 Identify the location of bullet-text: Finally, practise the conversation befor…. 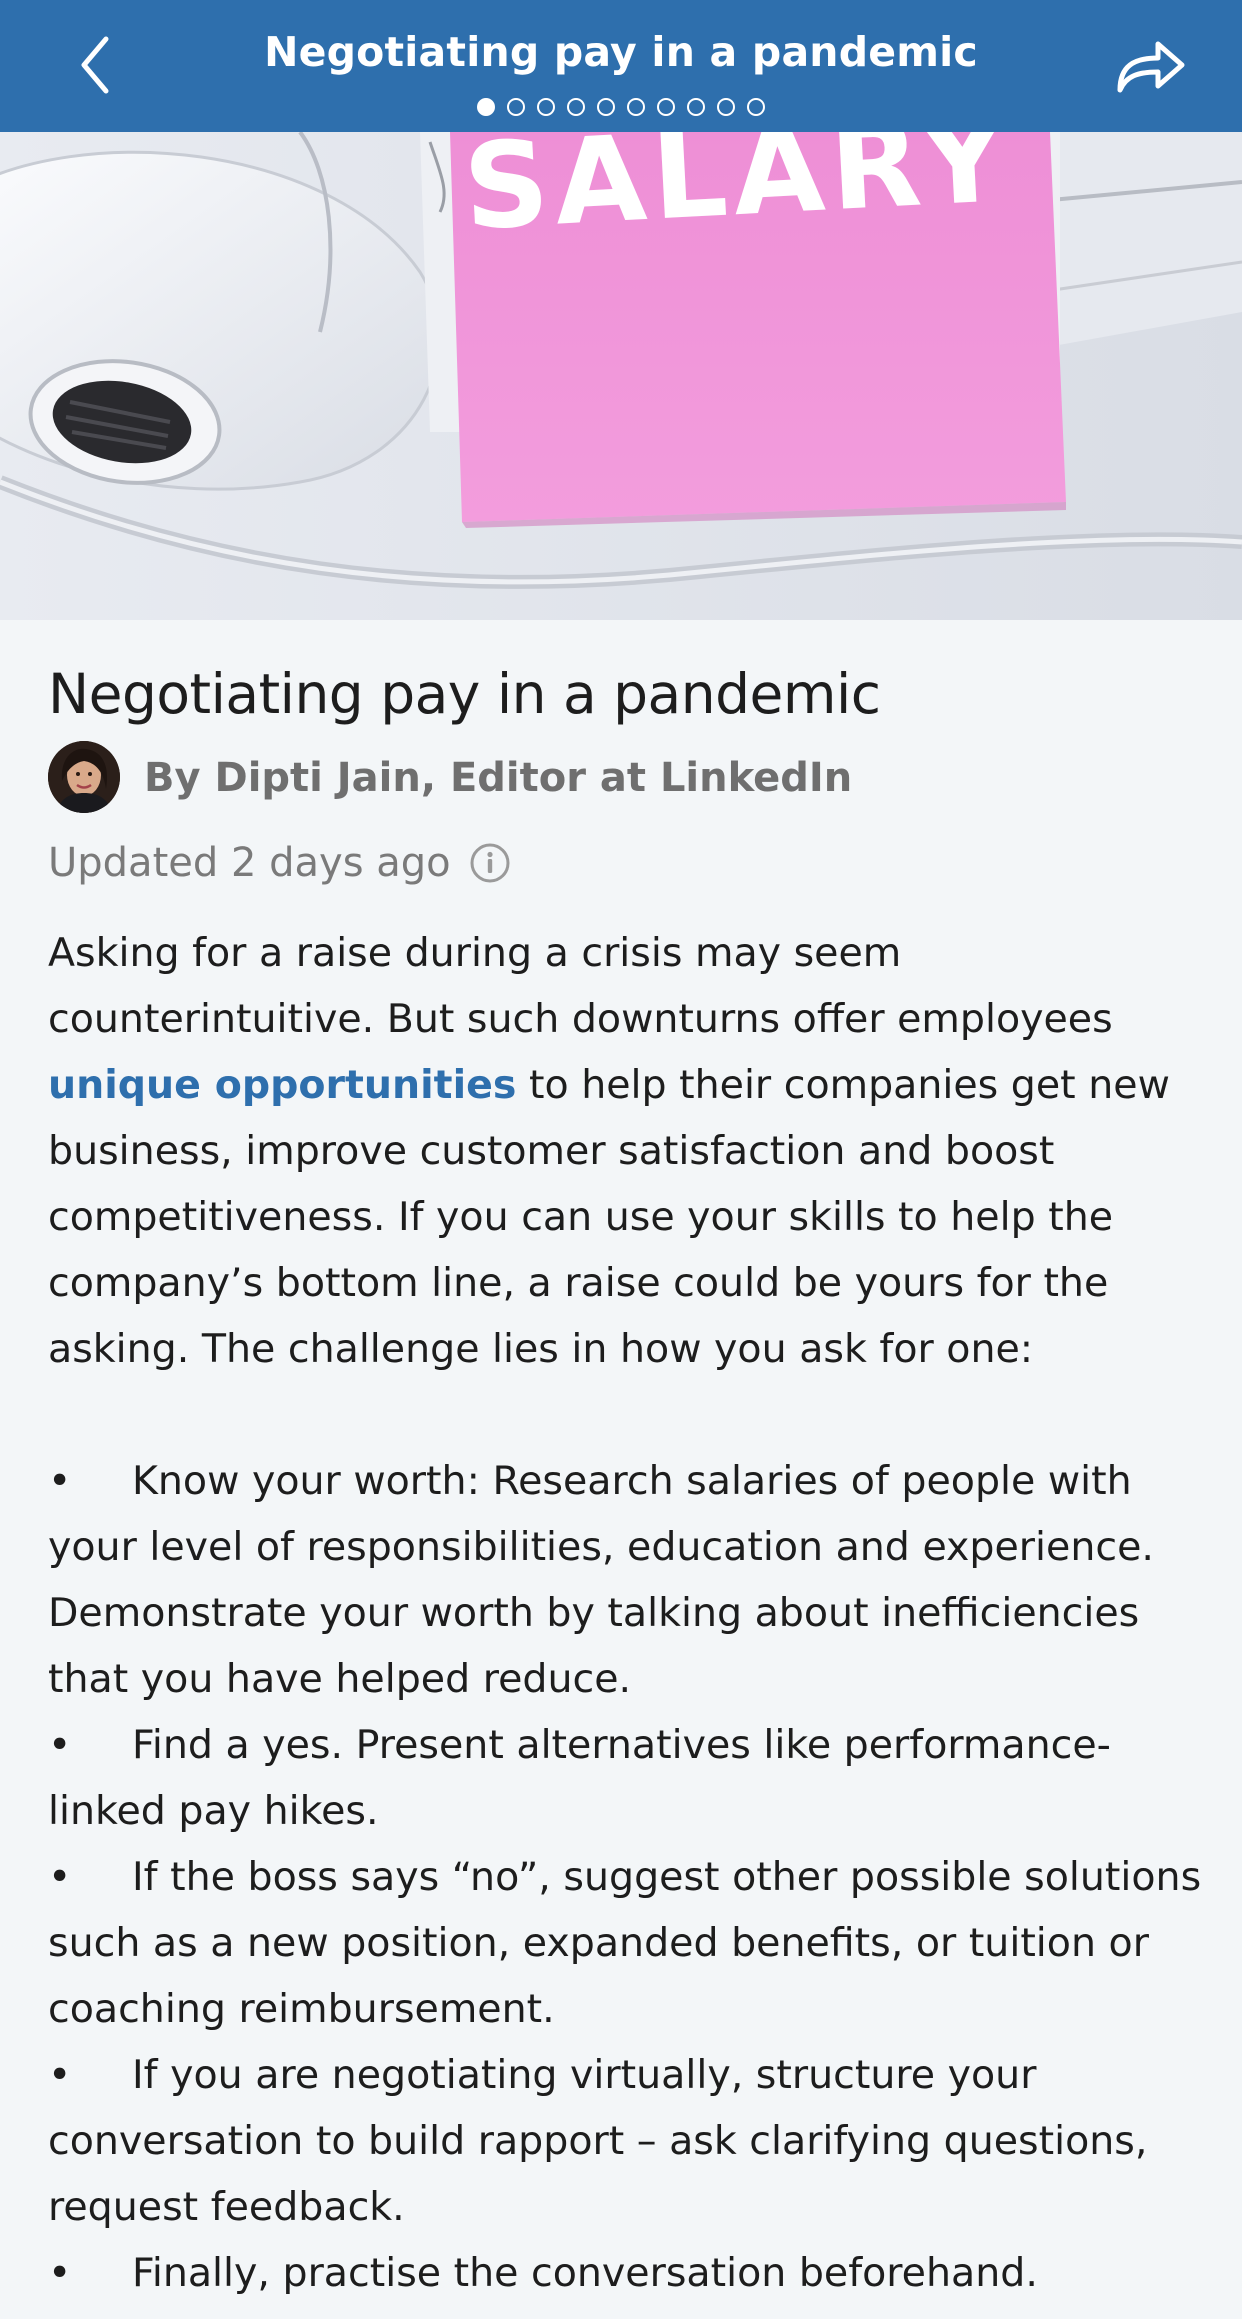
(585, 2273).